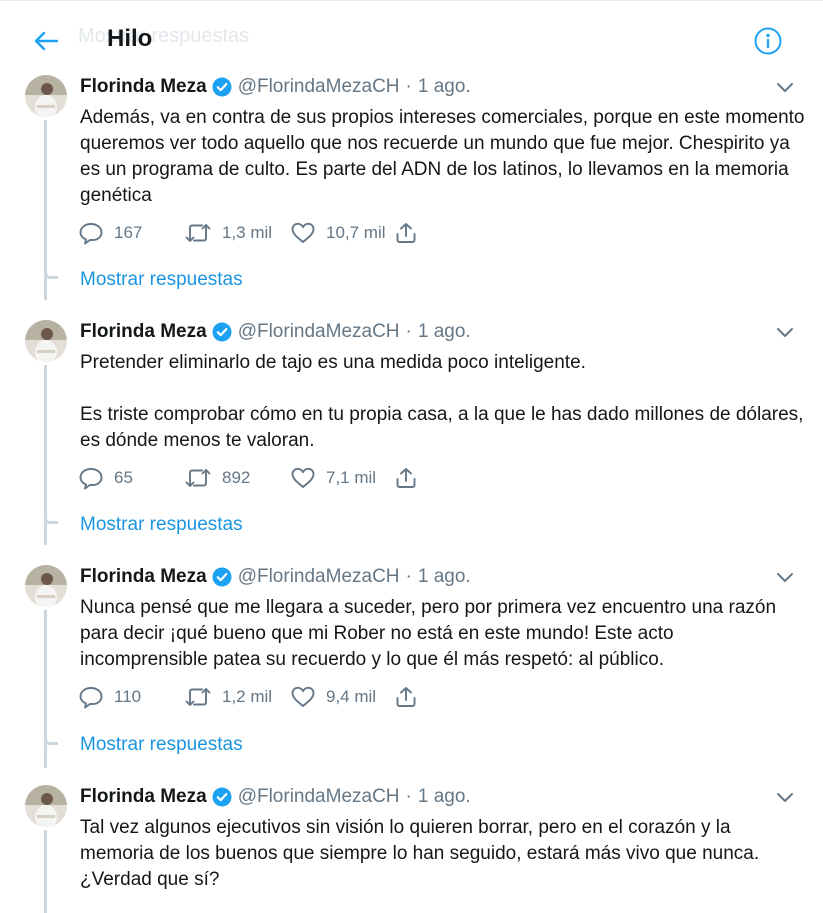  I want to click on like-count: 9,4 mil, so click(351, 696).